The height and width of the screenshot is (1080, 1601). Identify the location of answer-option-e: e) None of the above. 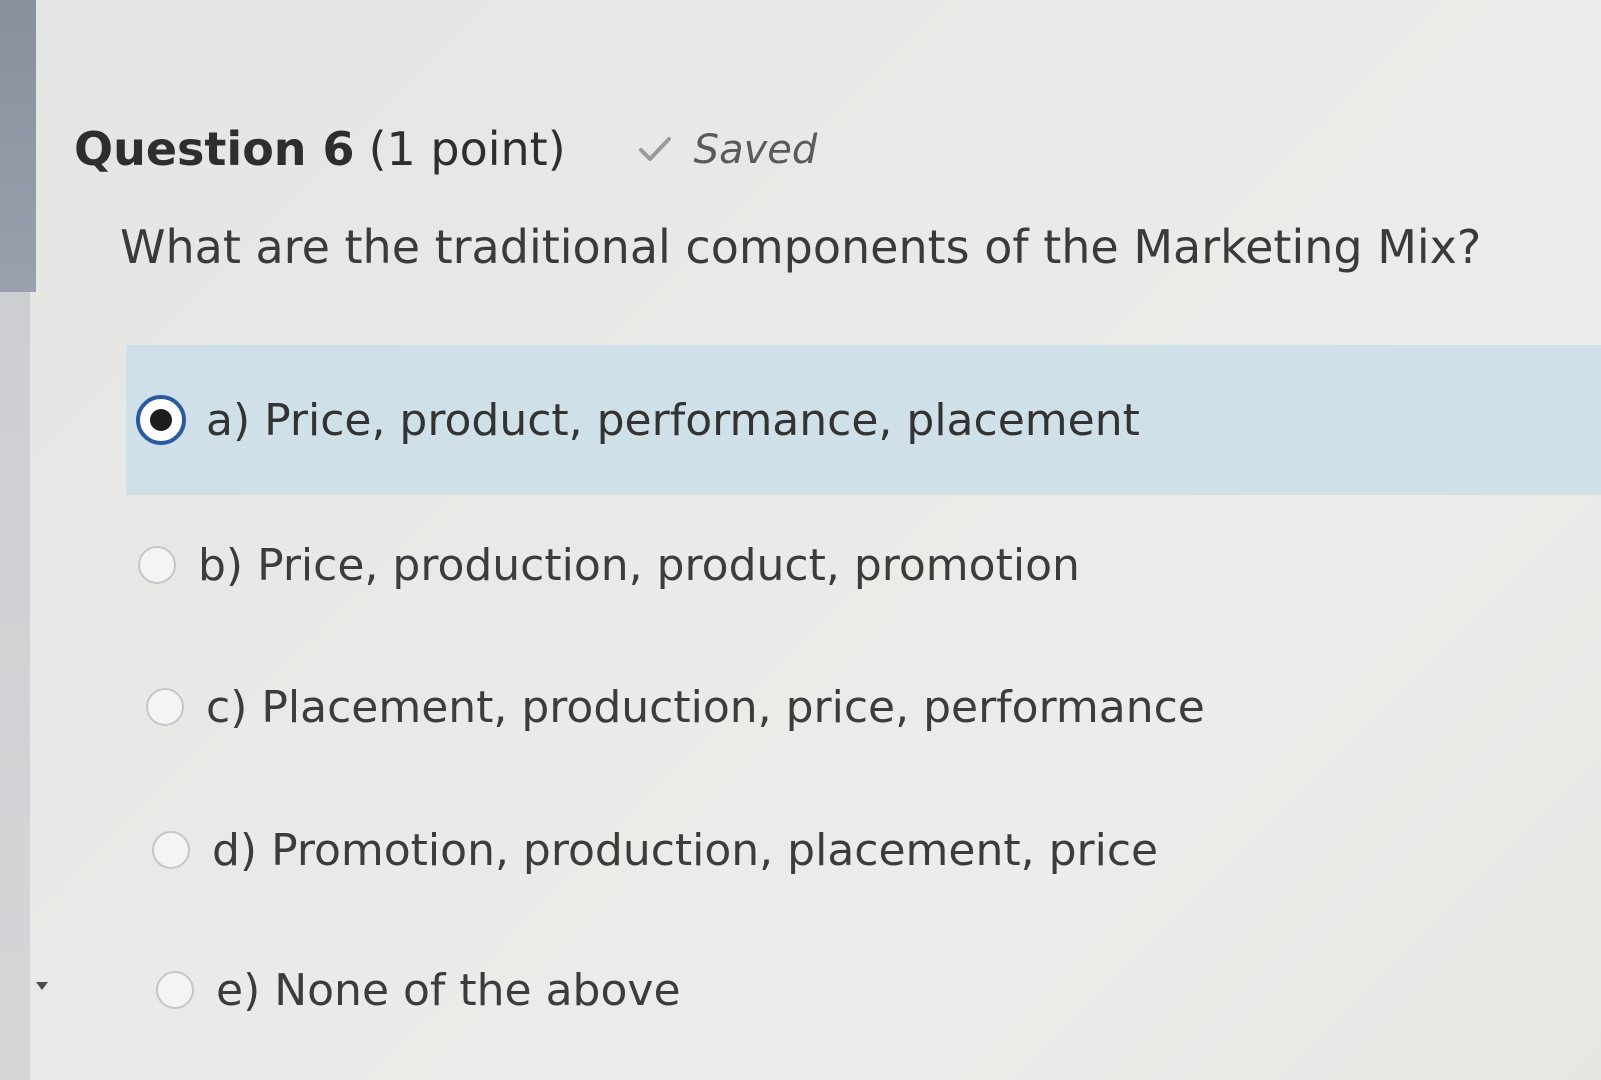
(863, 990).